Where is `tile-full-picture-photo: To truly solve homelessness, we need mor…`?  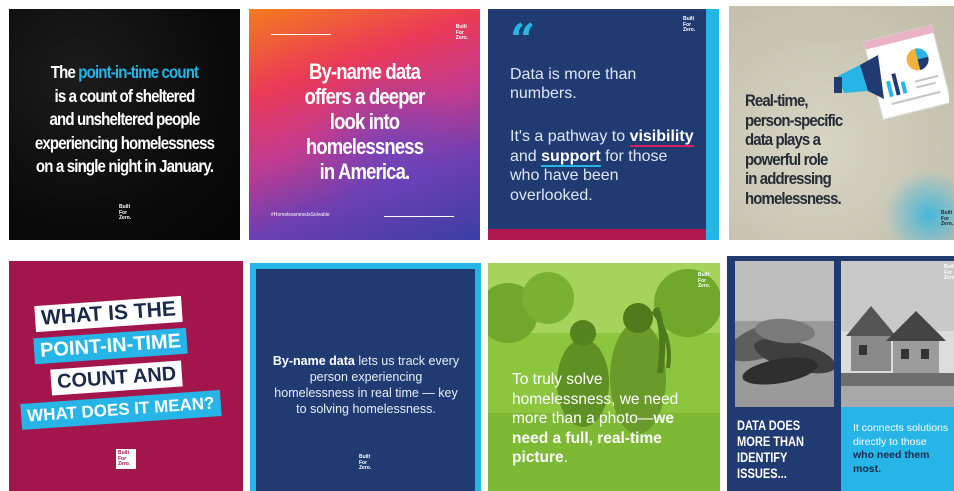
tile-full-picture-photo: To truly solve homelessness, we need mor… is located at coordinates (604, 377).